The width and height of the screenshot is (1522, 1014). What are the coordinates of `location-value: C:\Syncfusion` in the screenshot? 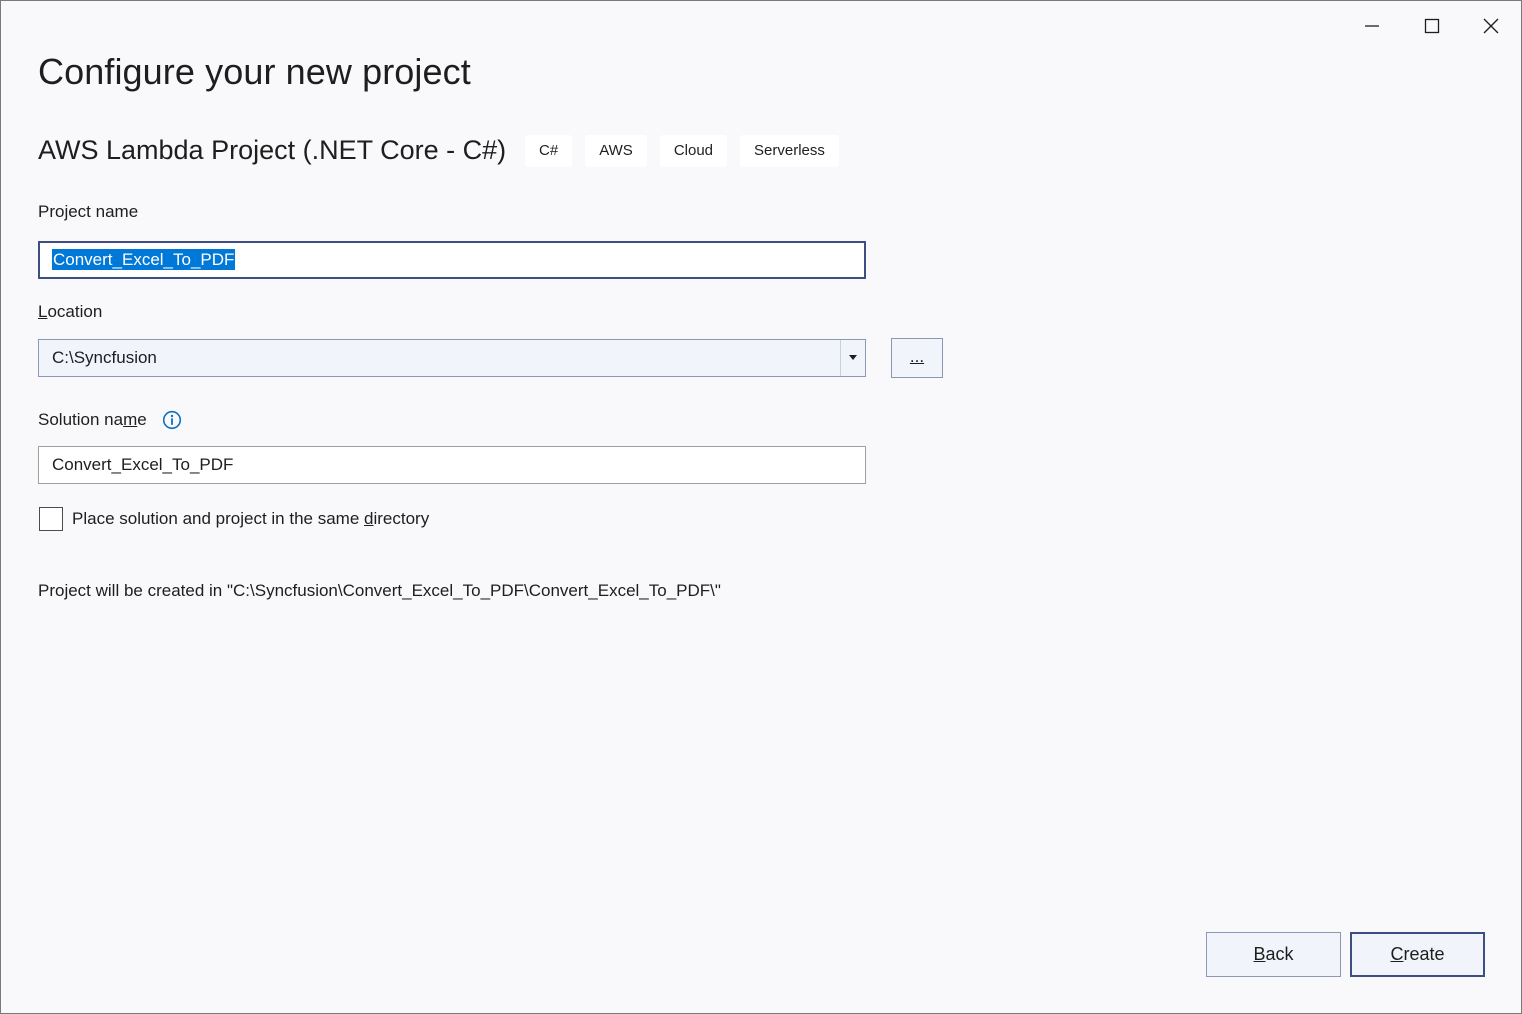 It's located at (104, 357).